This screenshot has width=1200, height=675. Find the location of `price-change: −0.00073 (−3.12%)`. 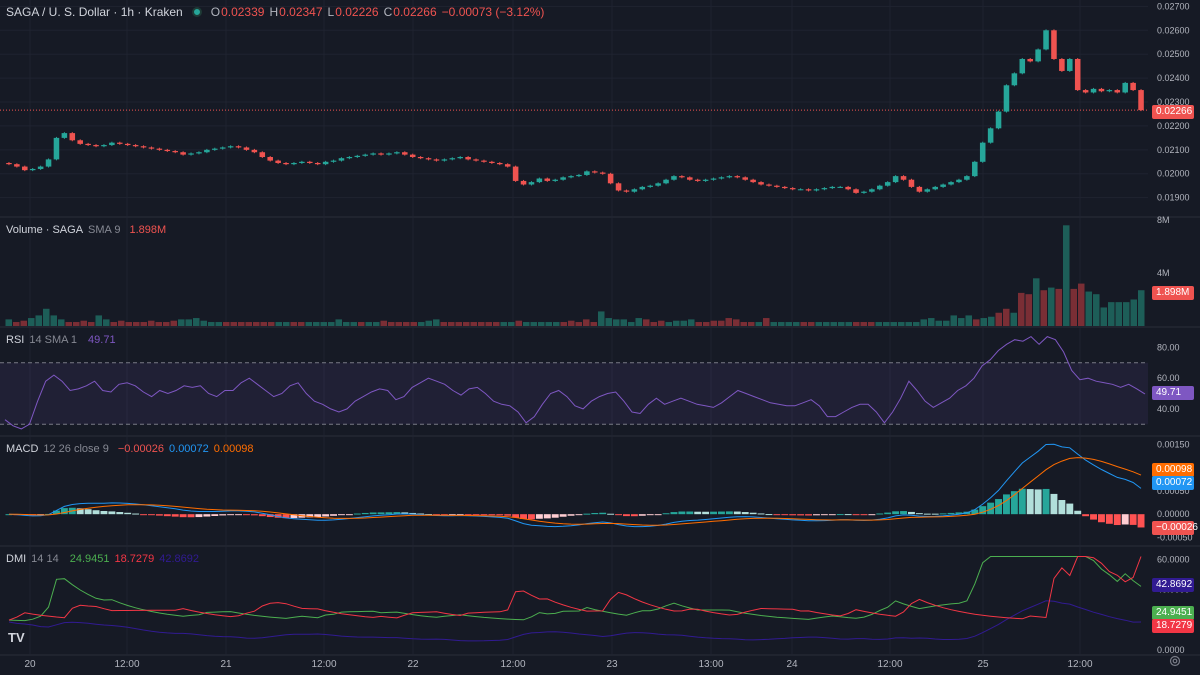

price-change: −0.00073 (−3.12%) is located at coordinates (493, 12).